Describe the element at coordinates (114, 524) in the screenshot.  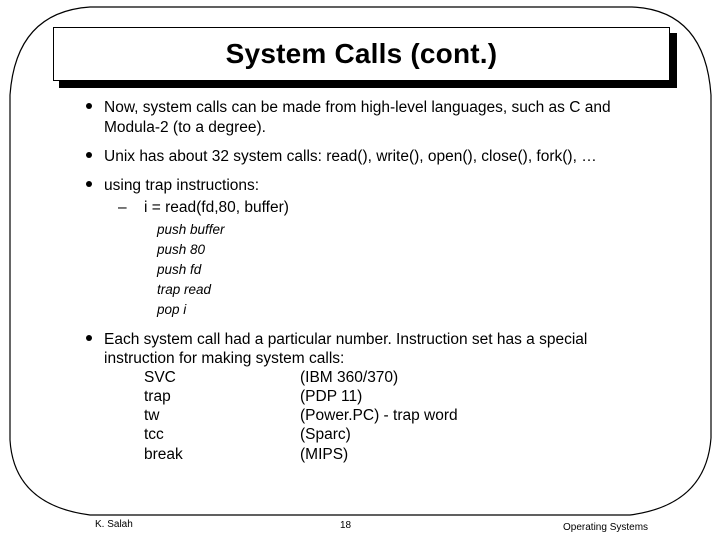
I see `footer-author: K. Salah` at that location.